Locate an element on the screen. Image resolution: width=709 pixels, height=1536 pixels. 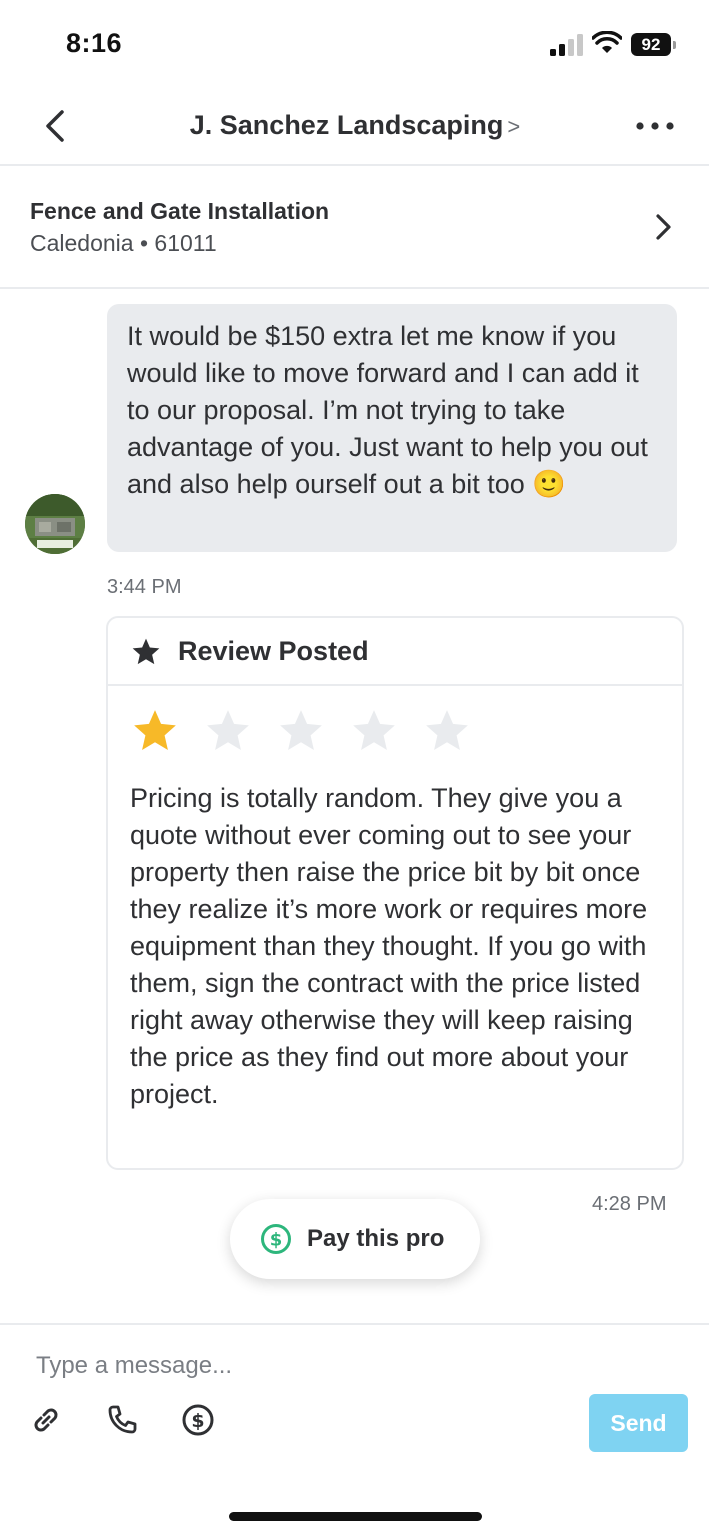
more-options-icon is located at coordinates (655, 126).